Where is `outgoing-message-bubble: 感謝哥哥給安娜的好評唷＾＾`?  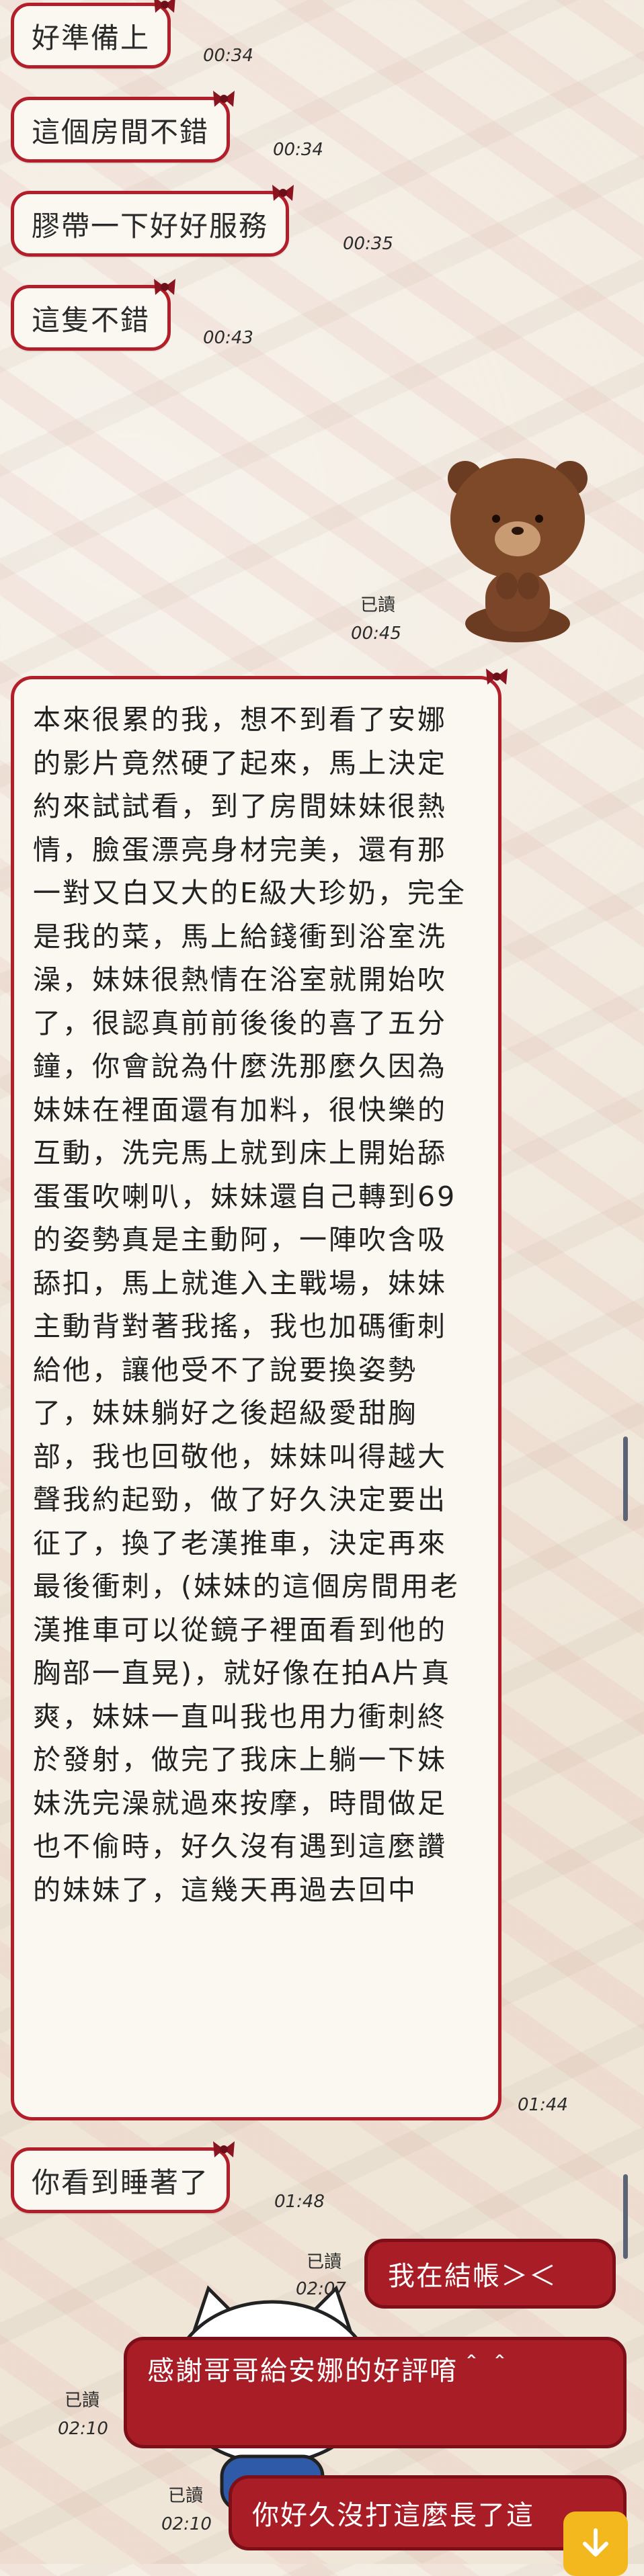 outgoing-message-bubble: 感謝哥哥給安娜的好評唷＾＾ is located at coordinates (375, 2392).